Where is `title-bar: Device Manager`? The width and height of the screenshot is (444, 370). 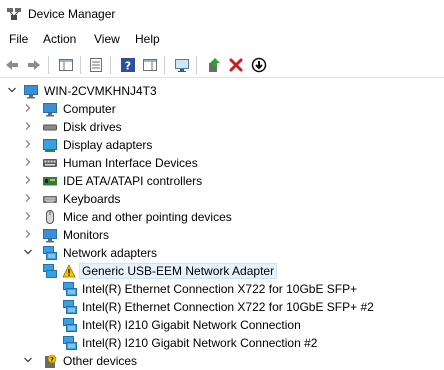 title-bar: Device Manager is located at coordinates (222, 14).